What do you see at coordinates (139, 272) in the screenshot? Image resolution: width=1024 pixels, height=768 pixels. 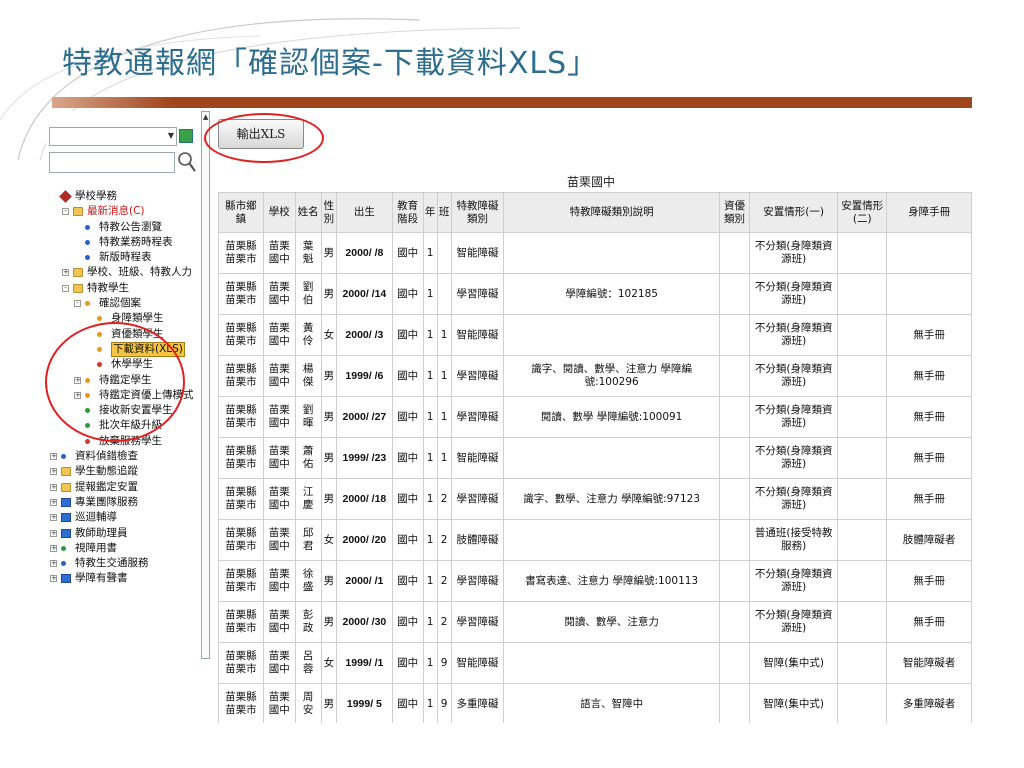 I see `nav-item-label: 學校、班級、特教人力` at bounding box center [139, 272].